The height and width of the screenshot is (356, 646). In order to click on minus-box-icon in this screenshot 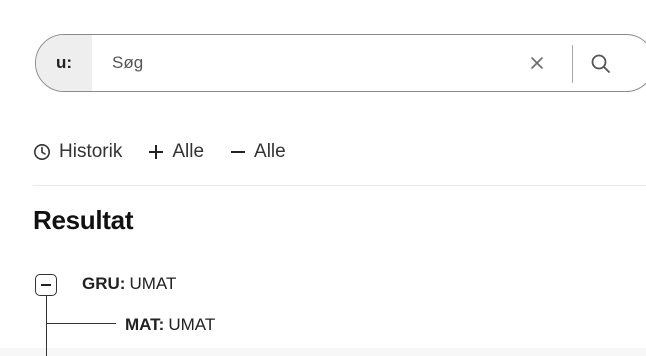, I will do `click(46, 285)`.